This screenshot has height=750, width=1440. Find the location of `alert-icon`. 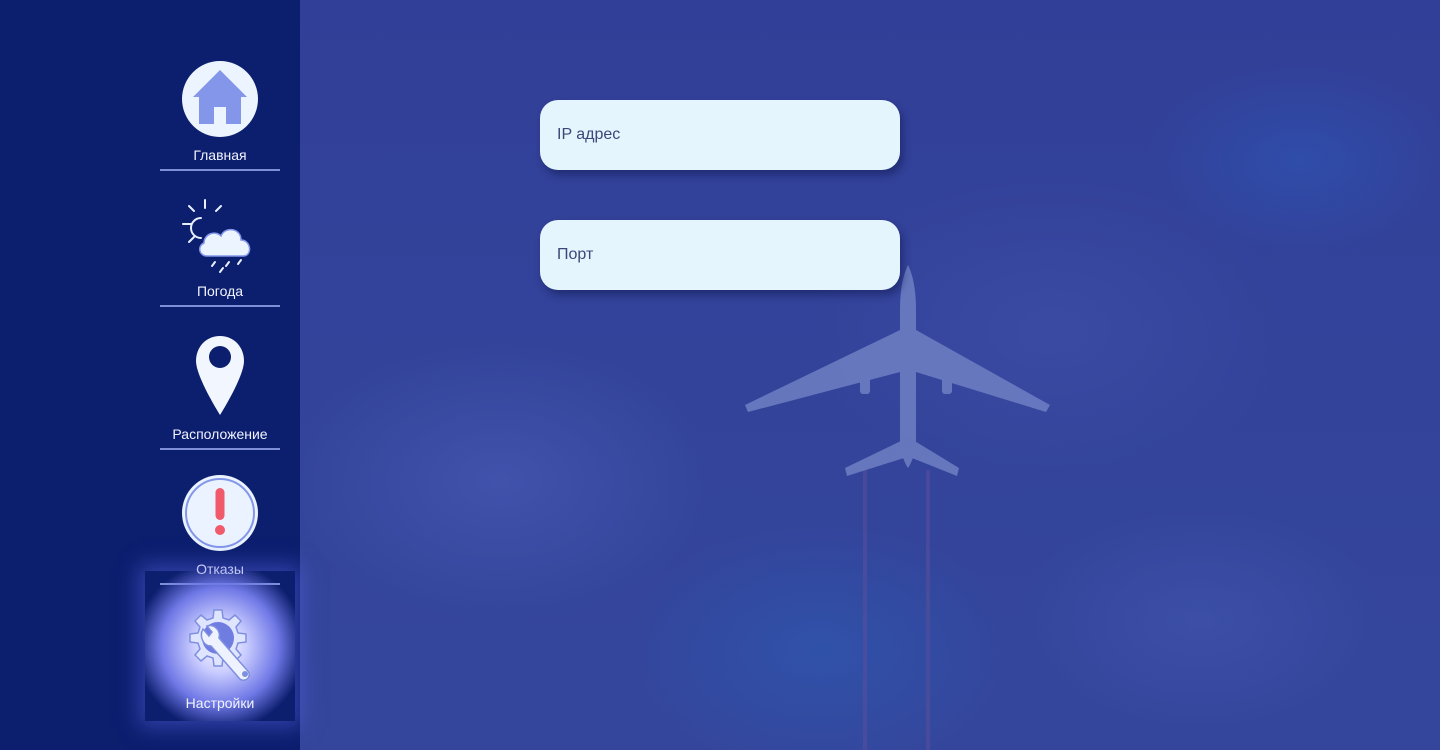

alert-icon is located at coordinates (220, 515).